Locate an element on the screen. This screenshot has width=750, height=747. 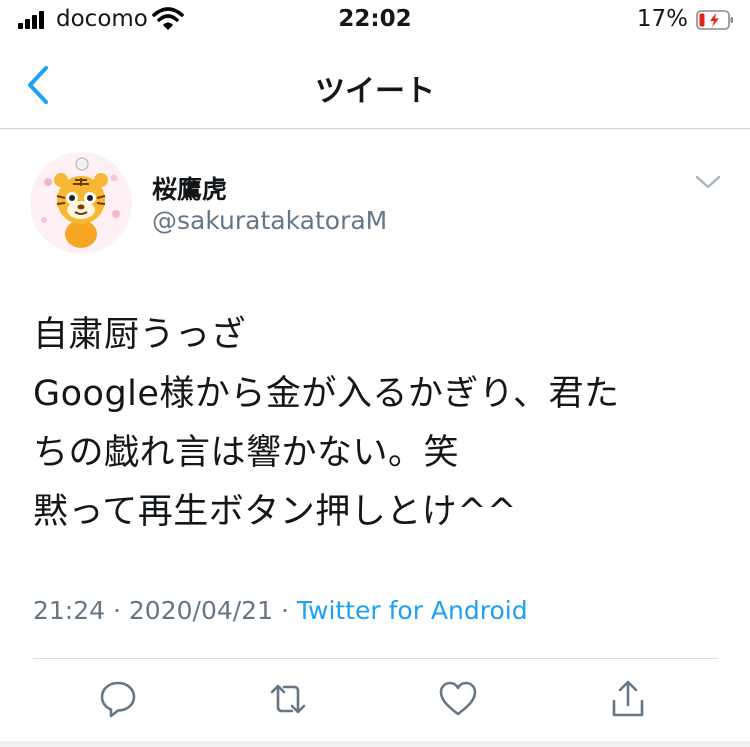
page-title: ツイート is located at coordinates (375, 91).